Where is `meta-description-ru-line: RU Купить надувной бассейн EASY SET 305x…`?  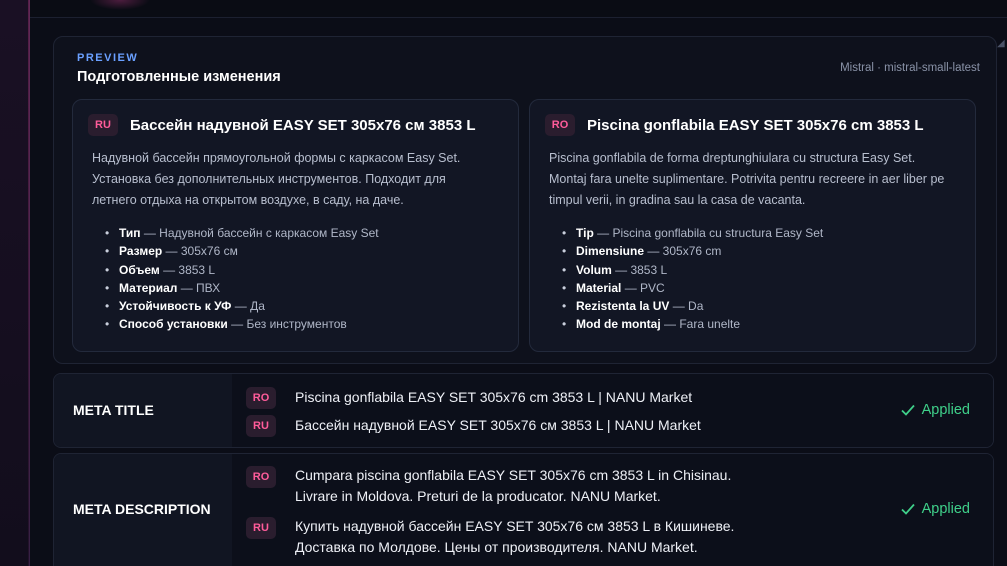 meta-description-ru-line: RU Купить надувной бассейн EASY SET 305x… is located at coordinates (490, 536).